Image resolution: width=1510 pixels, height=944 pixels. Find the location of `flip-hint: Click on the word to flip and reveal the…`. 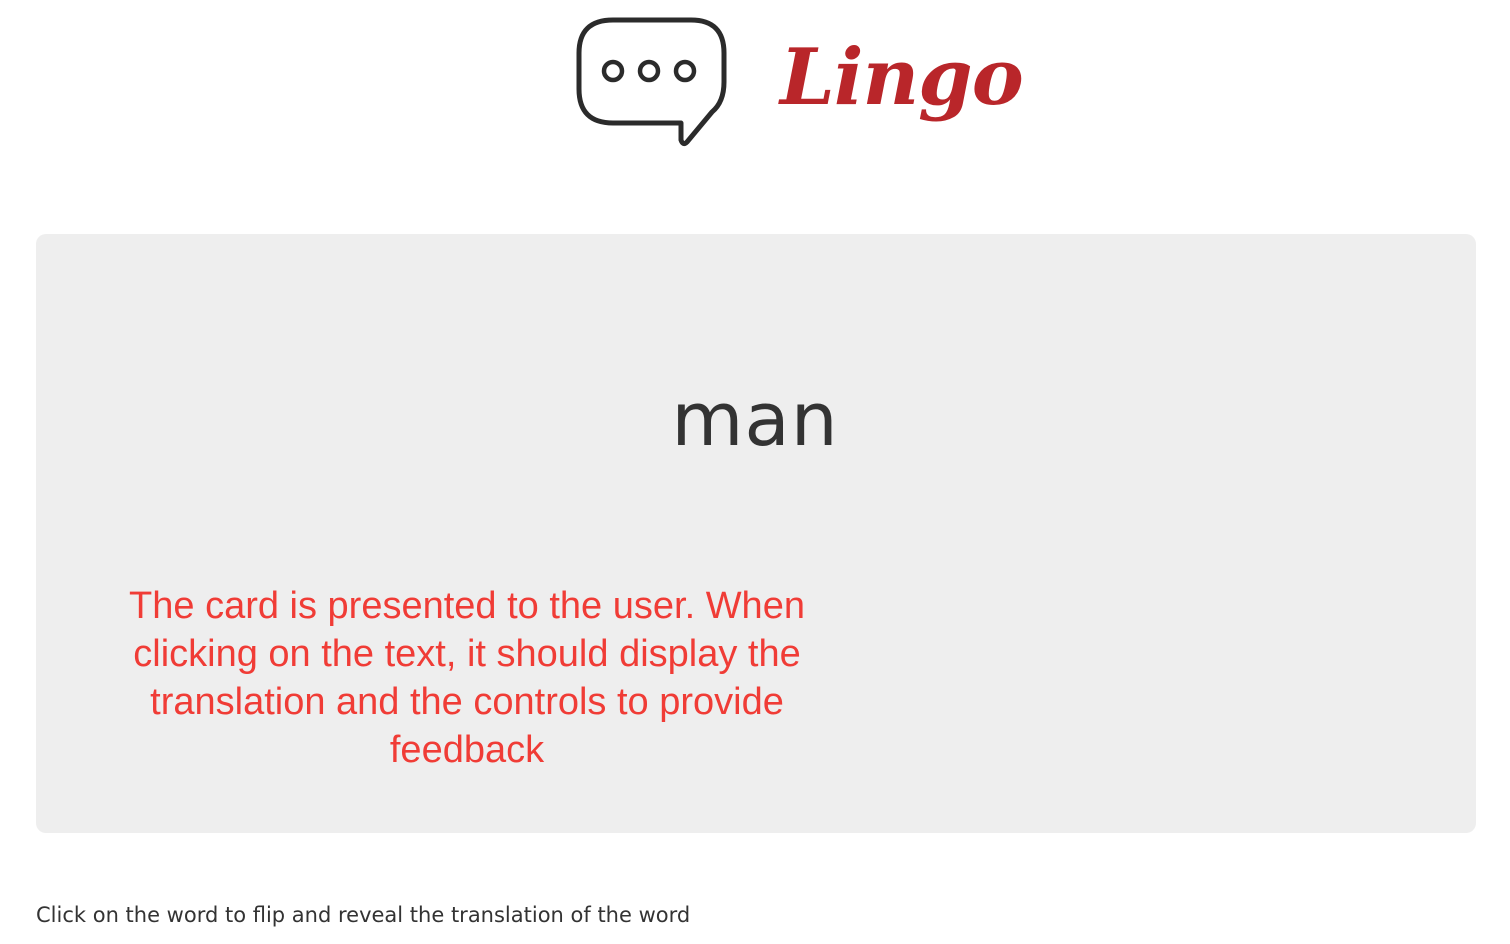

flip-hint: Click on the word to flip and reveal the… is located at coordinates (363, 915).